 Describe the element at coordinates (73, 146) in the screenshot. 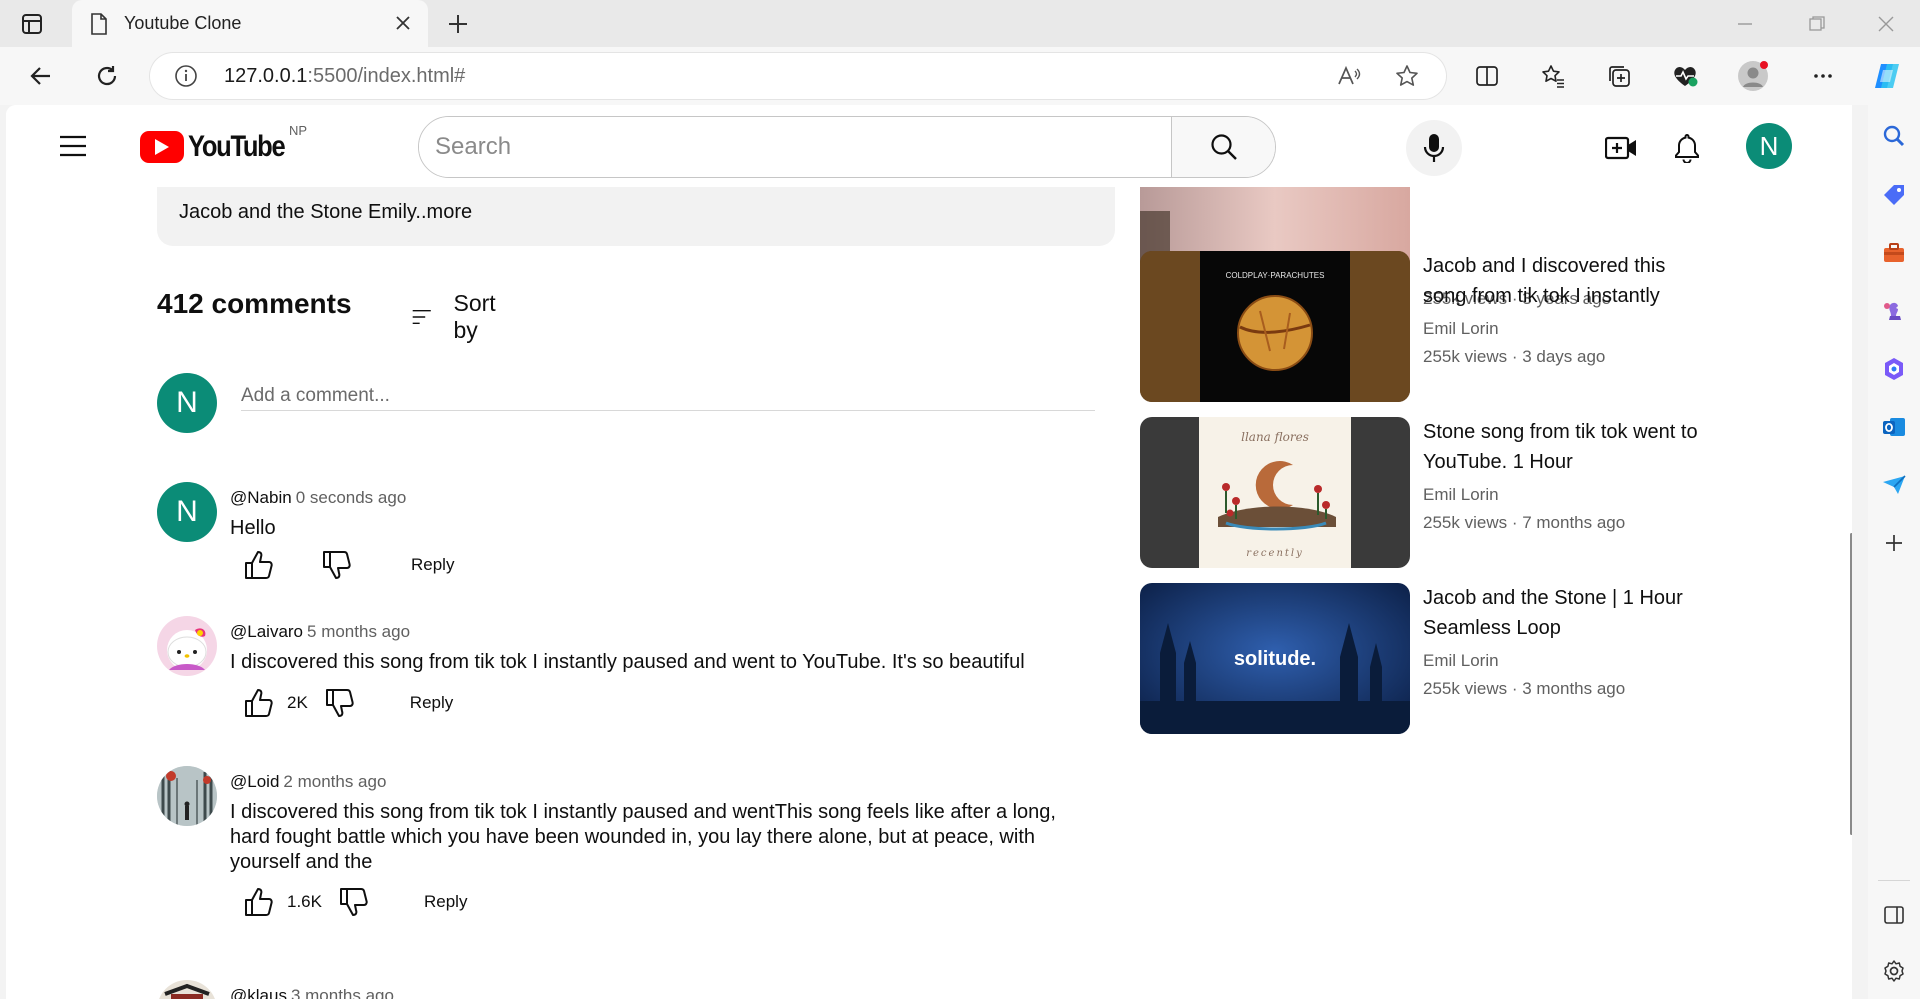

I see `hamburger-menu-icon` at that location.